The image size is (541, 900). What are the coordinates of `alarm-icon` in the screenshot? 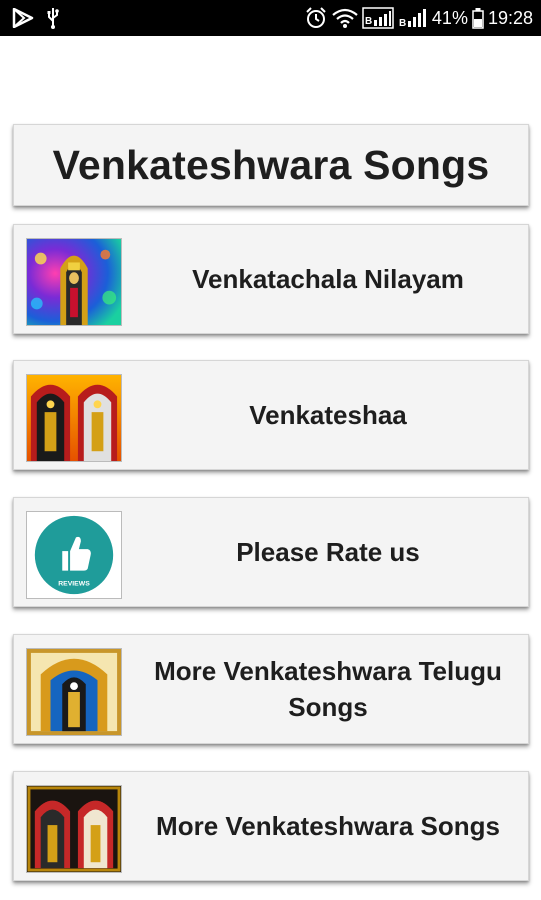 It's located at (316, 18).